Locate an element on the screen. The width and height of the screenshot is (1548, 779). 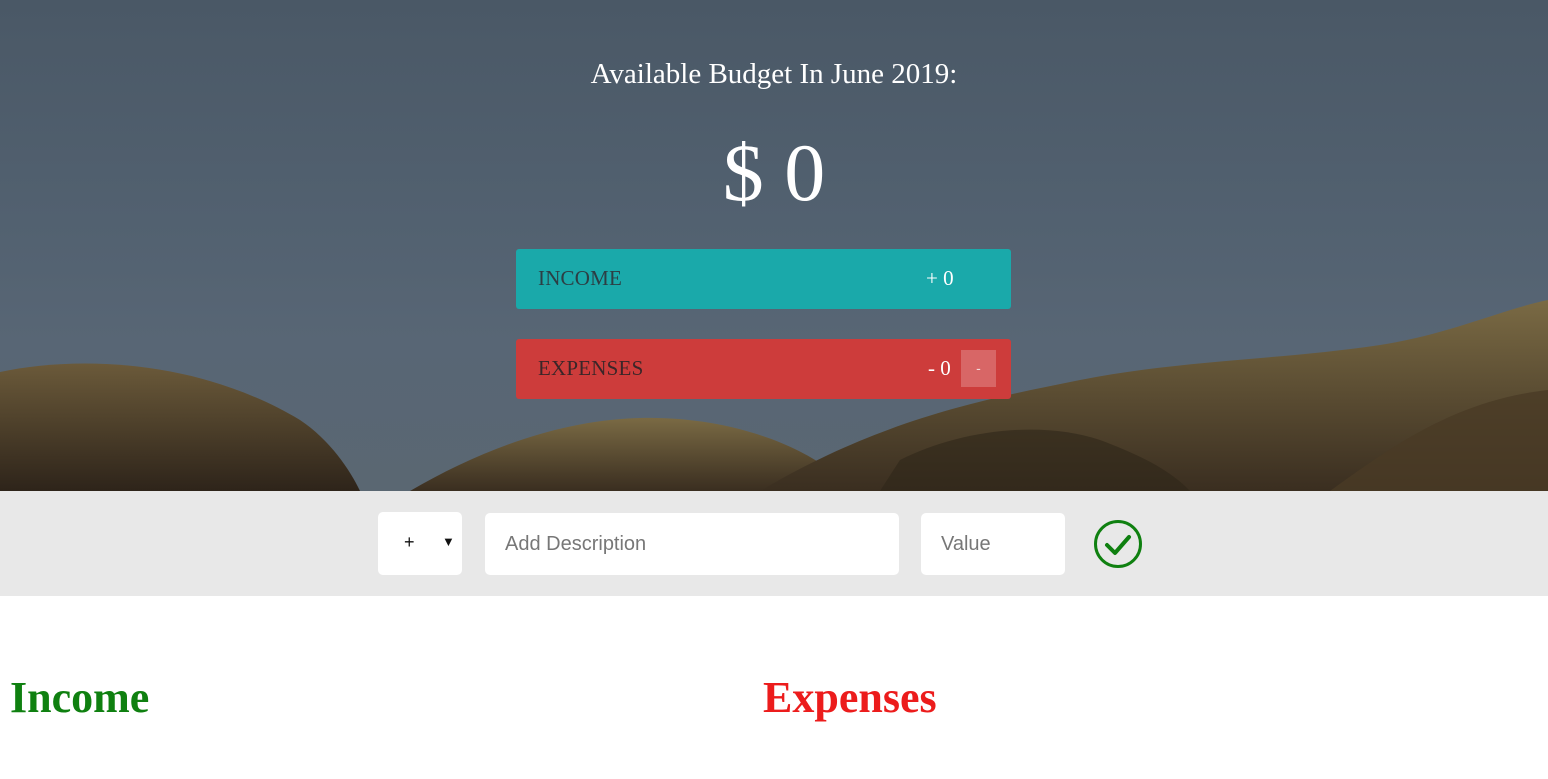
income-summary-value: + 0 is located at coordinates (940, 278).